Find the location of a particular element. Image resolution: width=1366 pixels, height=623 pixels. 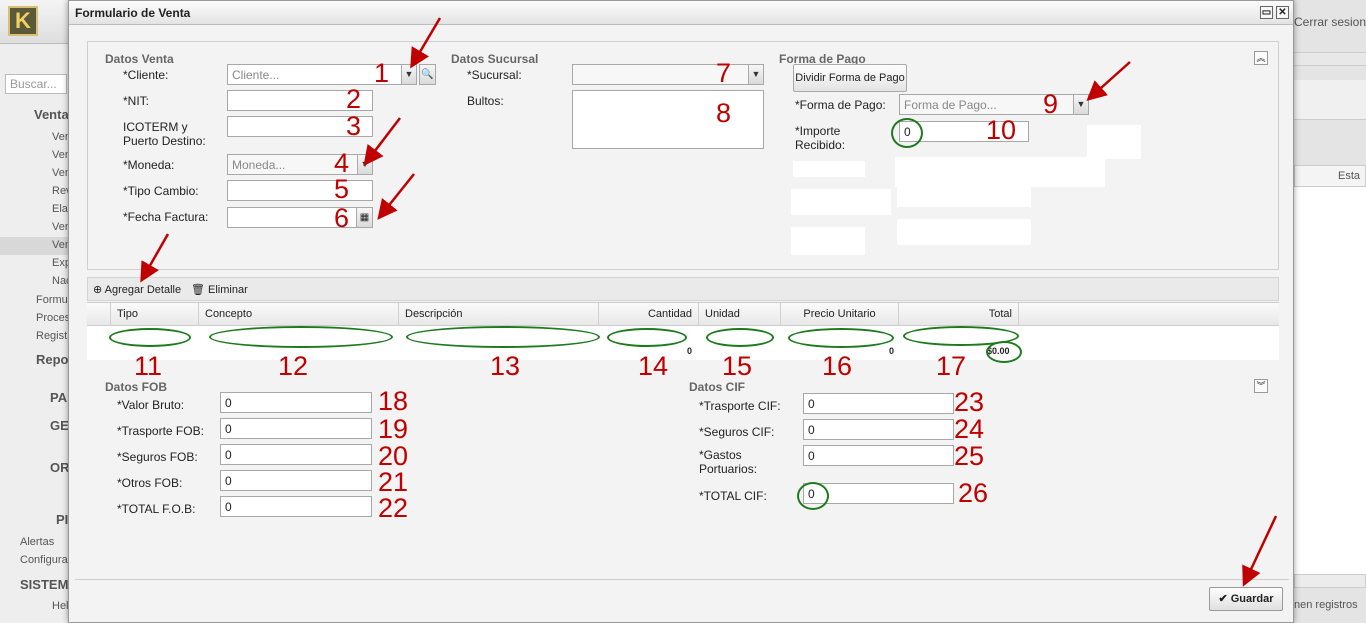

annotation-number: 2 is located at coordinates (354, 99).